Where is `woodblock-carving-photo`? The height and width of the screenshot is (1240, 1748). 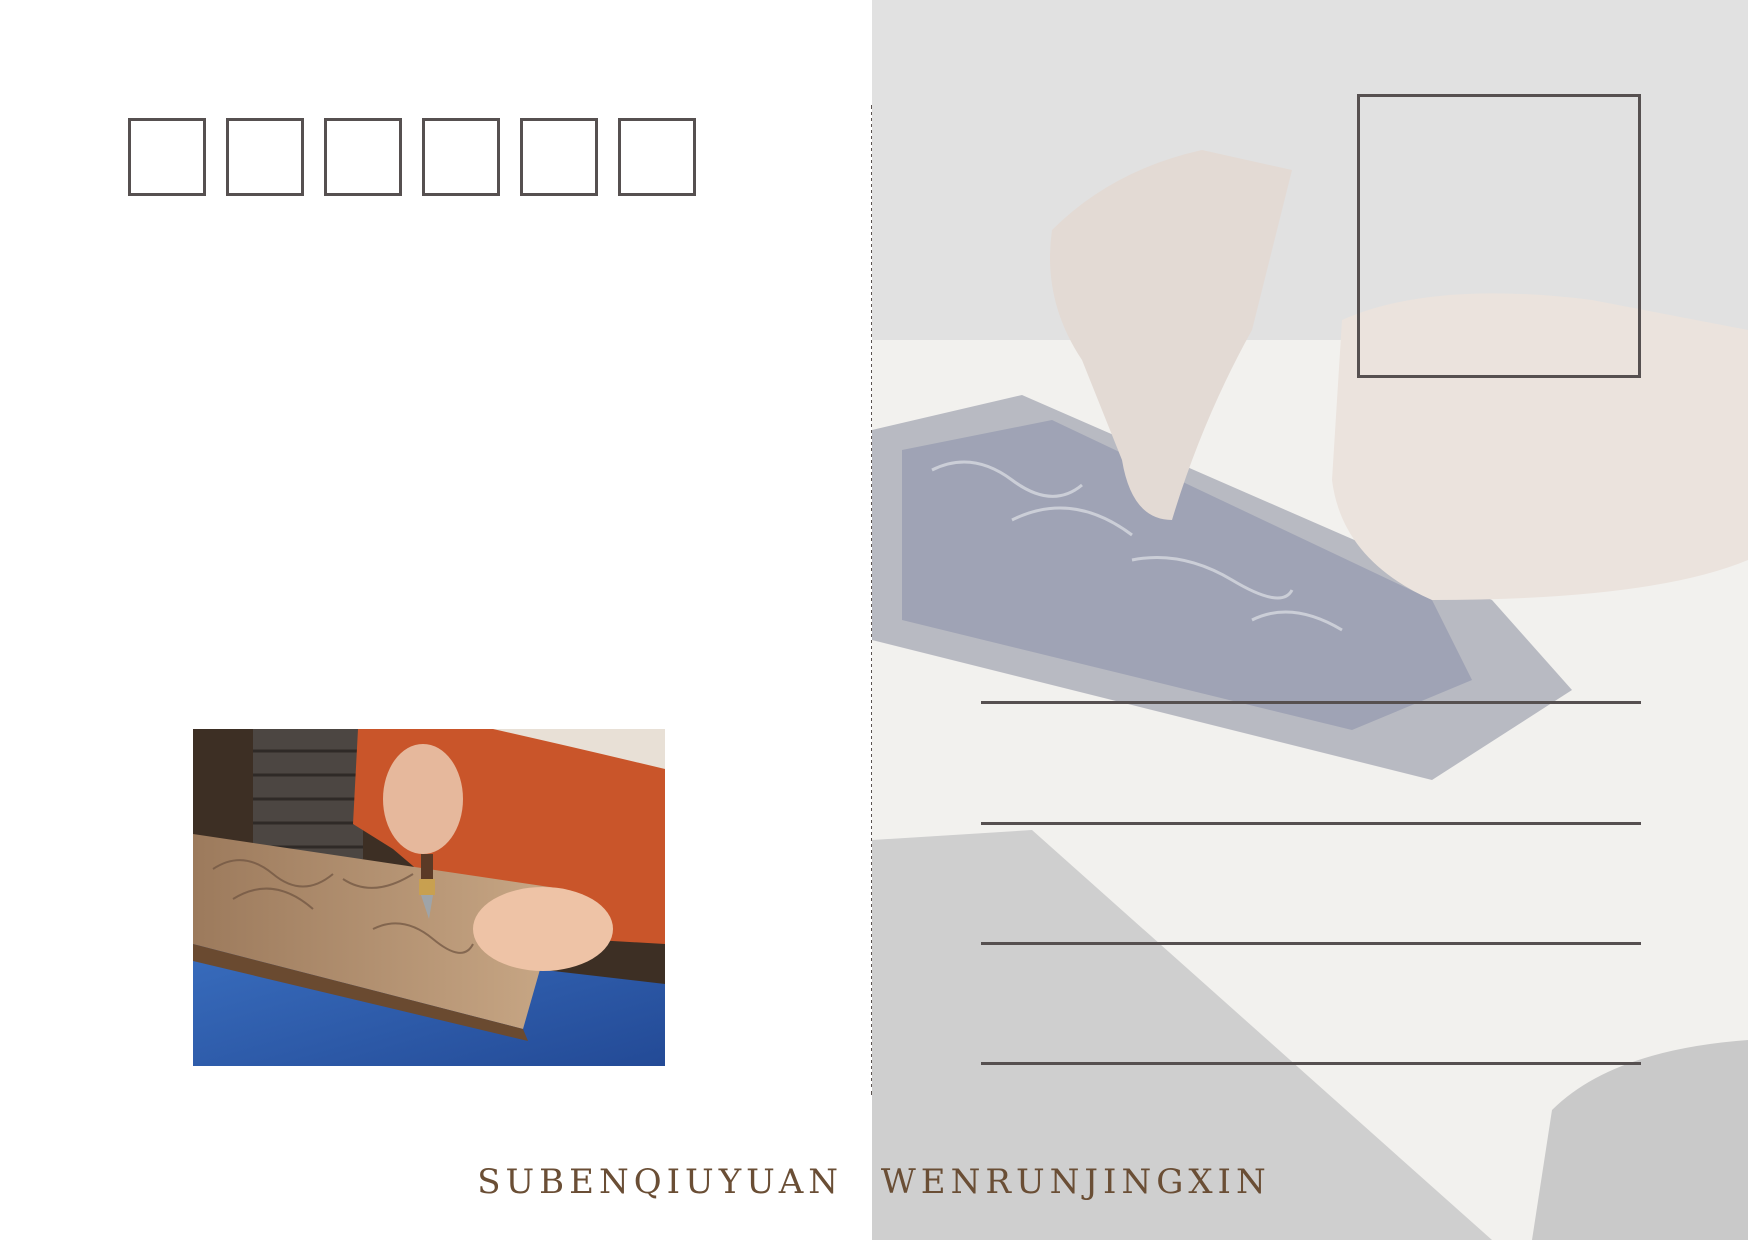
woodblock-carving-photo is located at coordinates (429, 897).